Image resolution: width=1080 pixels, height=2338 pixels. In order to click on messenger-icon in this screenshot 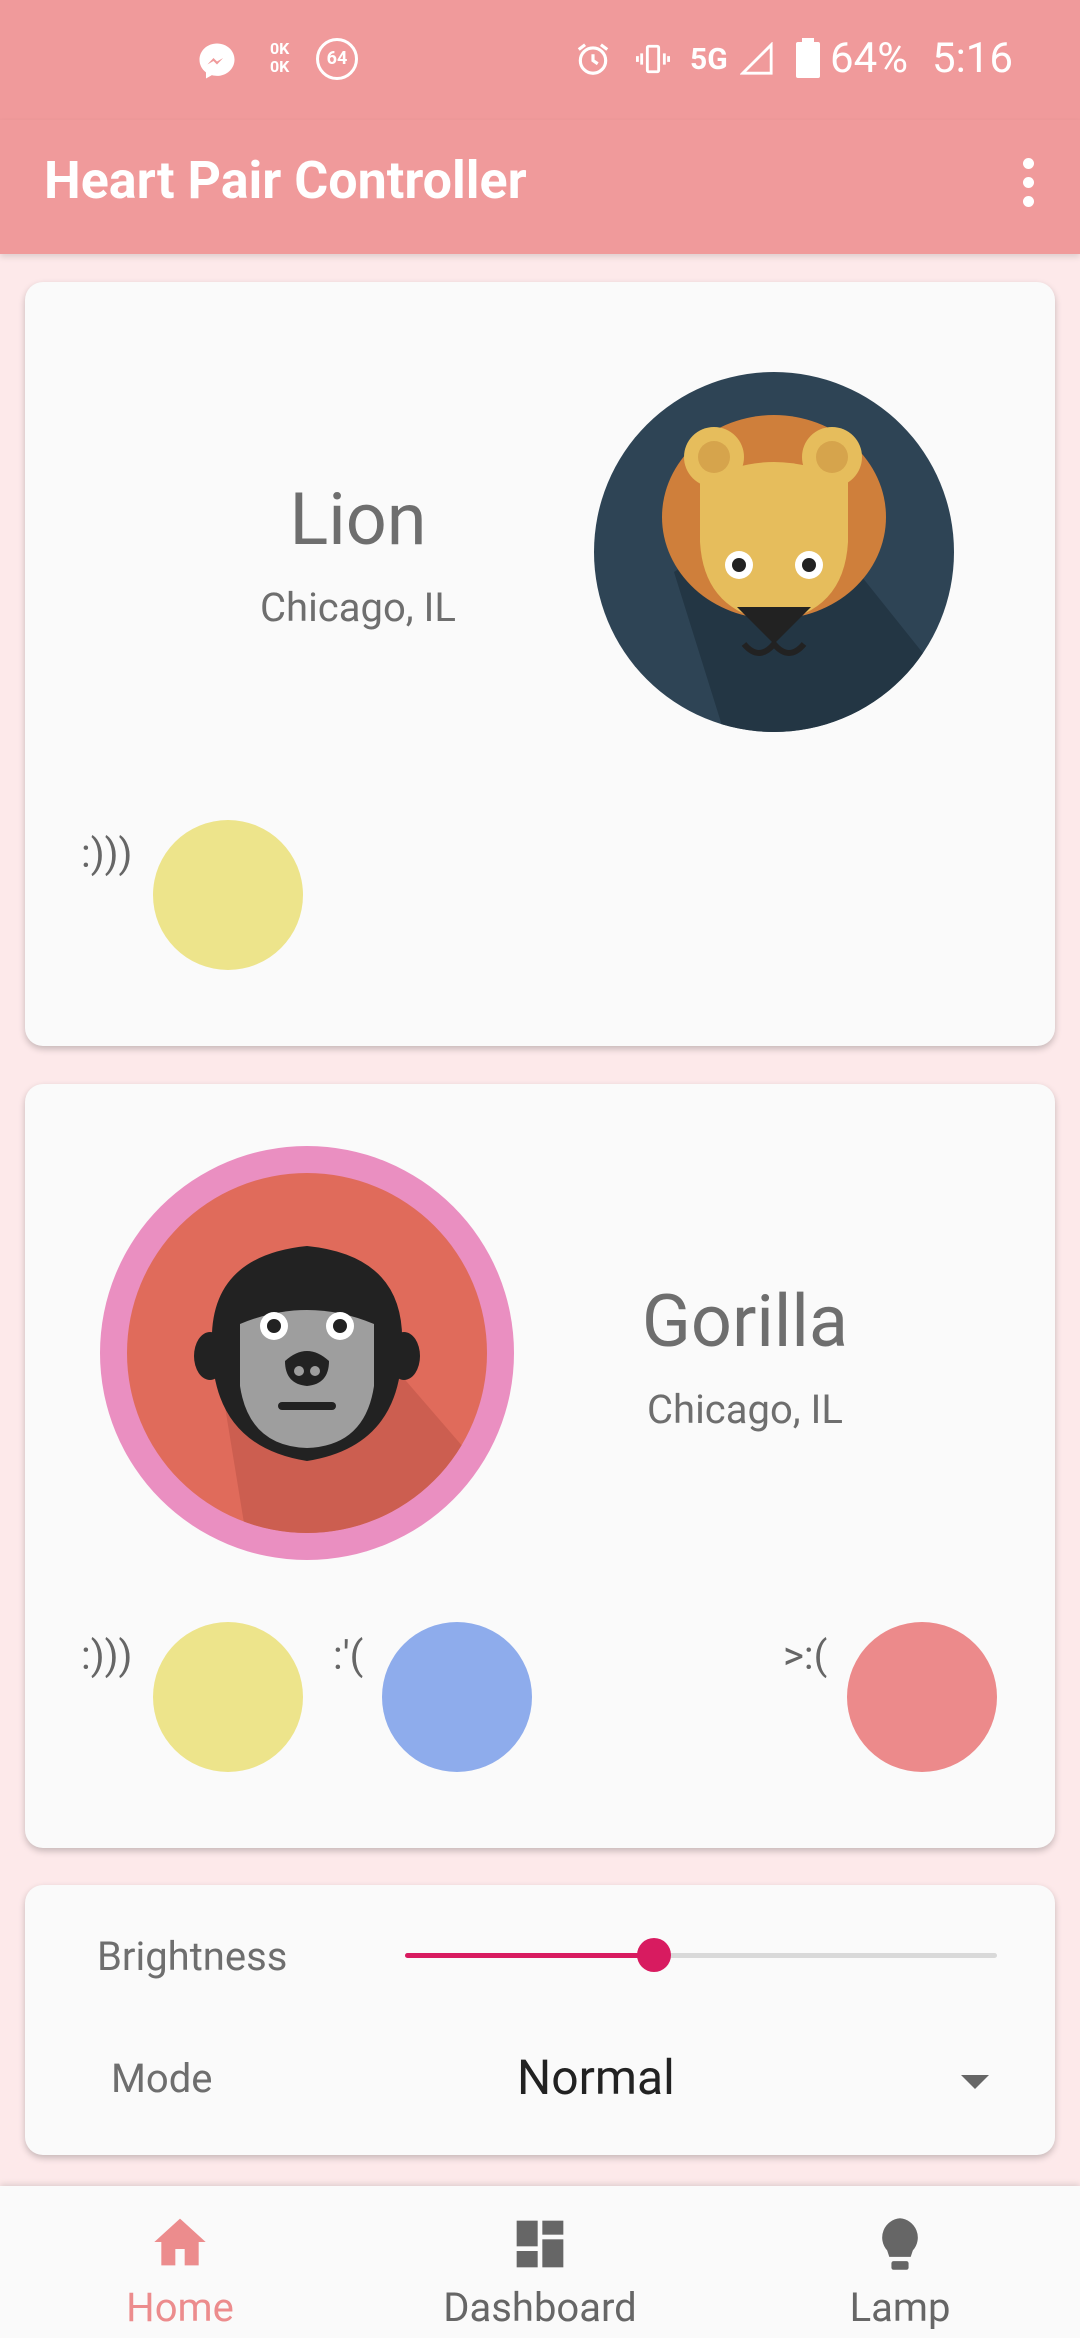, I will do `click(217, 61)`.